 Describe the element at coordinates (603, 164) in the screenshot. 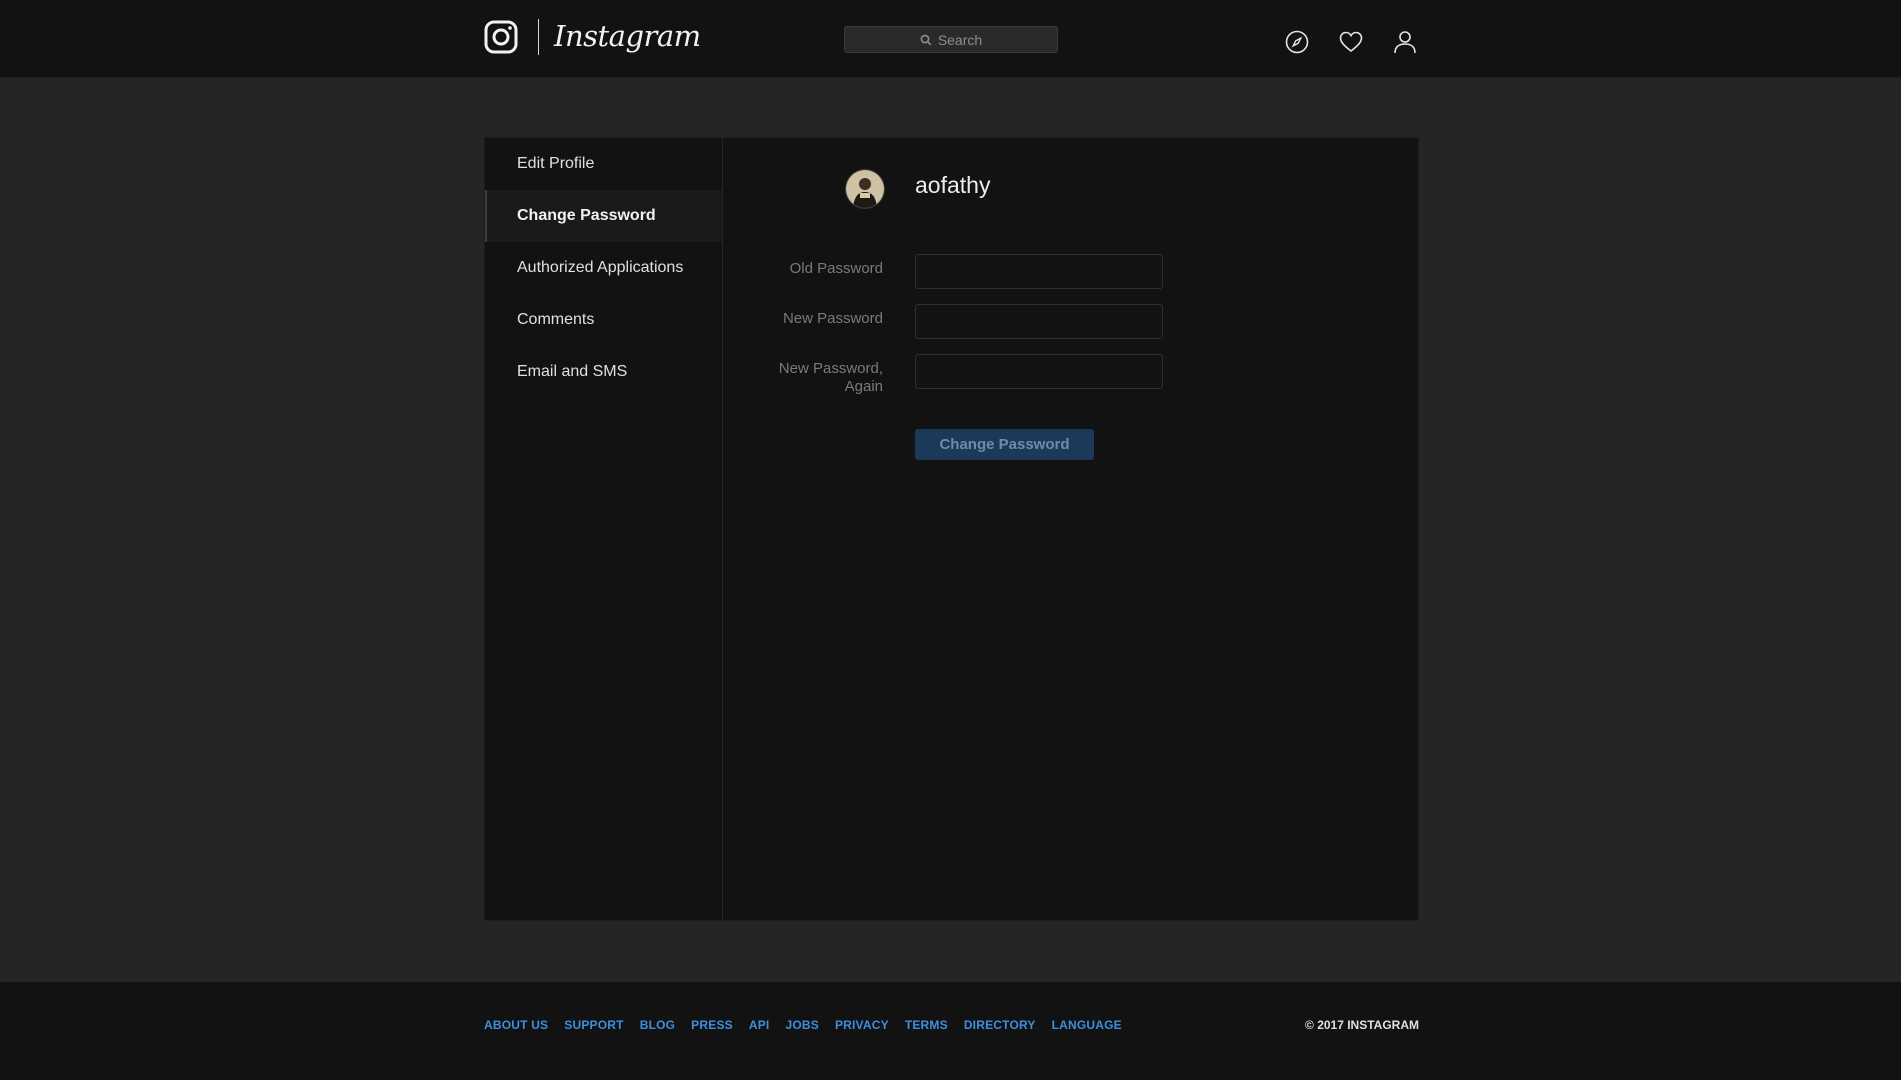

I see `sidebar-item-edit-profile: Edit Profile` at that location.